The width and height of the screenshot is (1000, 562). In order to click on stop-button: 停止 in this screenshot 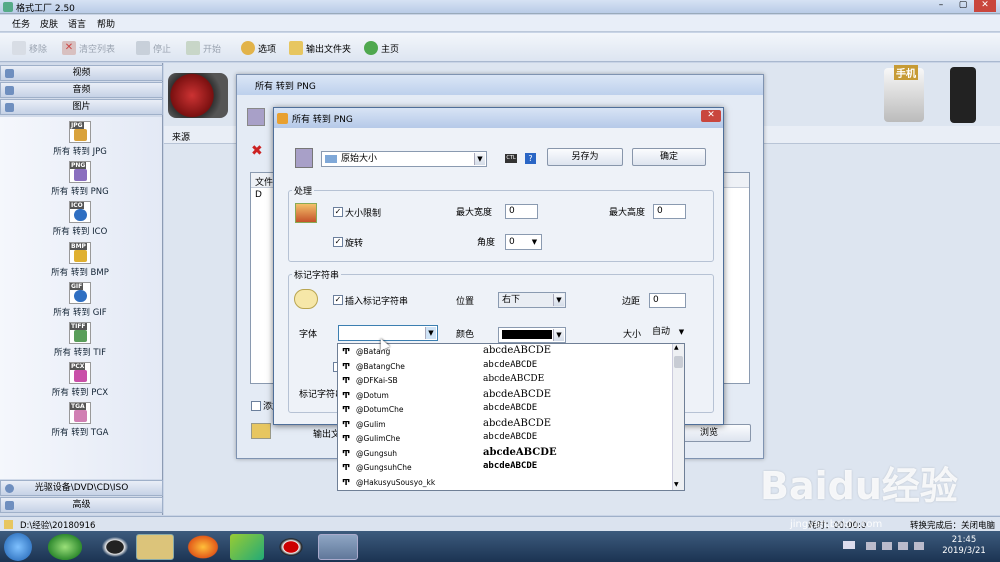, I will do `click(153, 48)`.